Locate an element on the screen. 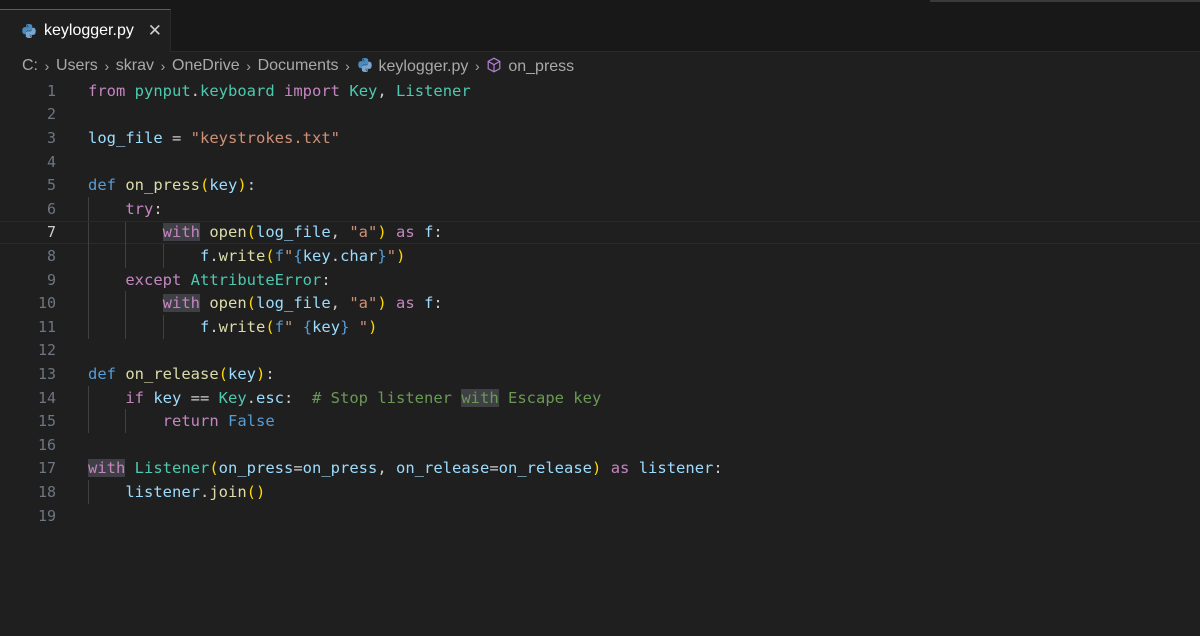 The width and height of the screenshot is (1200, 636). code-line: 18 listener.join() is located at coordinates (600, 492).